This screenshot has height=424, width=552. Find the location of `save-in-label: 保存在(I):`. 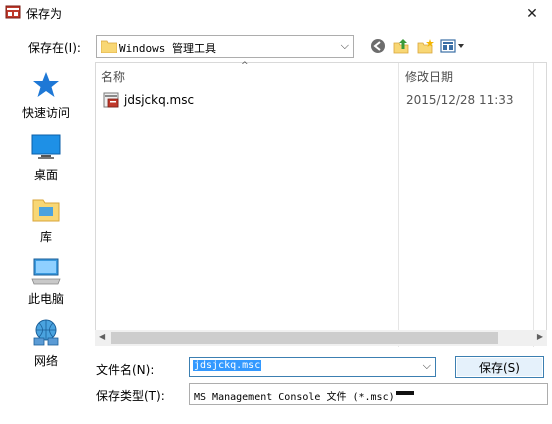

save-in-label: 保存在(I): is located at coordinates (54, 48).